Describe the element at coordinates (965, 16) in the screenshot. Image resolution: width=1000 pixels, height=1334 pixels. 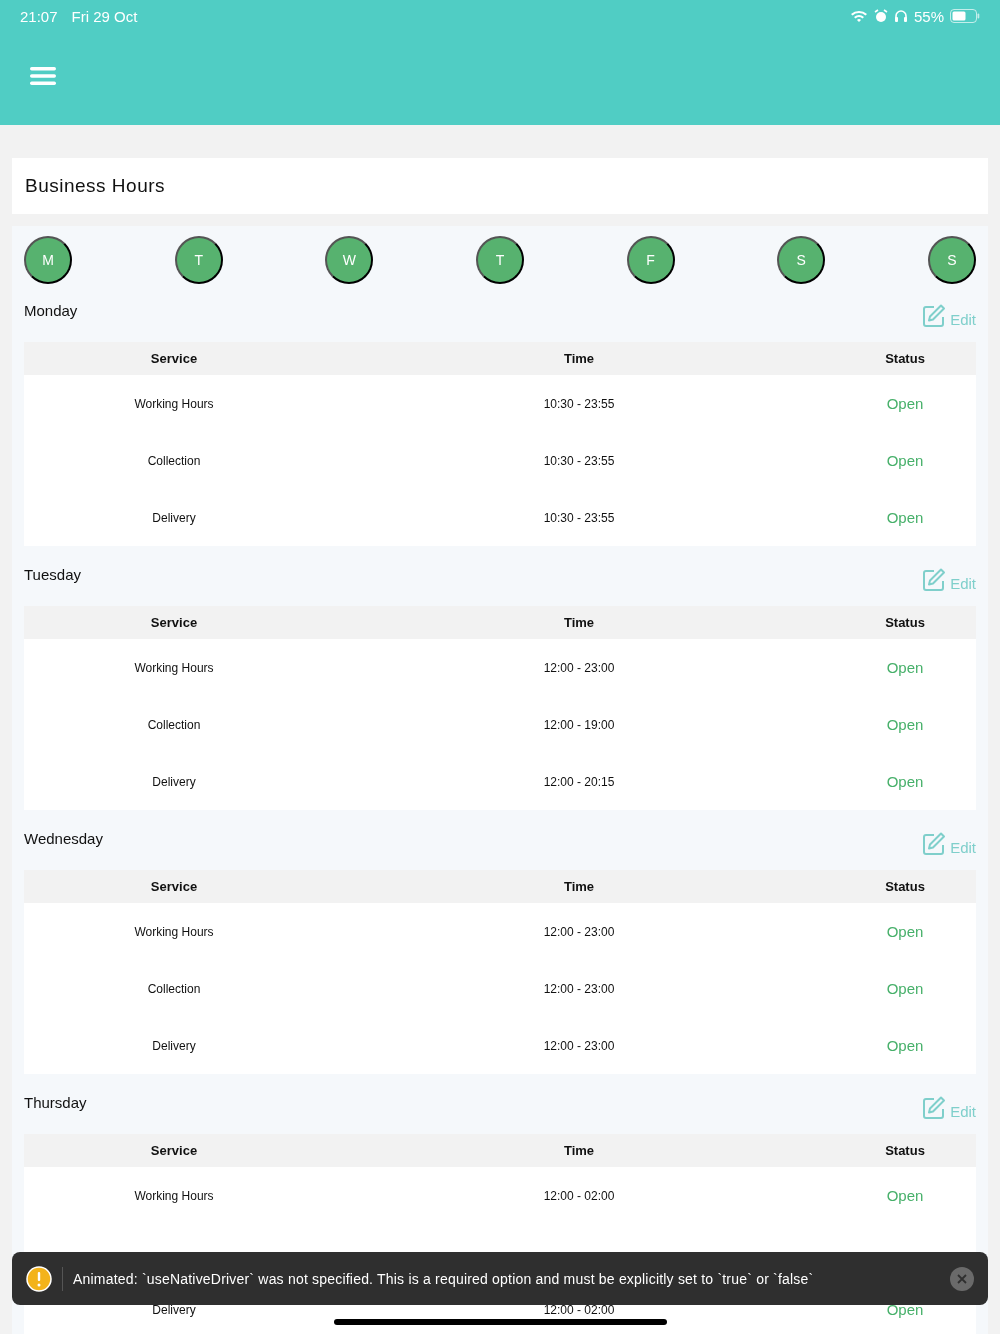
I see `battery-icon` at that location.